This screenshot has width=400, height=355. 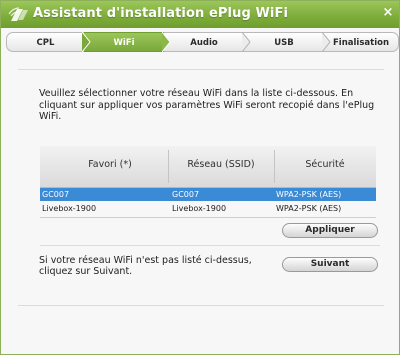 I want to click on header-favori: Favori (*), so click(x=110, y=164).